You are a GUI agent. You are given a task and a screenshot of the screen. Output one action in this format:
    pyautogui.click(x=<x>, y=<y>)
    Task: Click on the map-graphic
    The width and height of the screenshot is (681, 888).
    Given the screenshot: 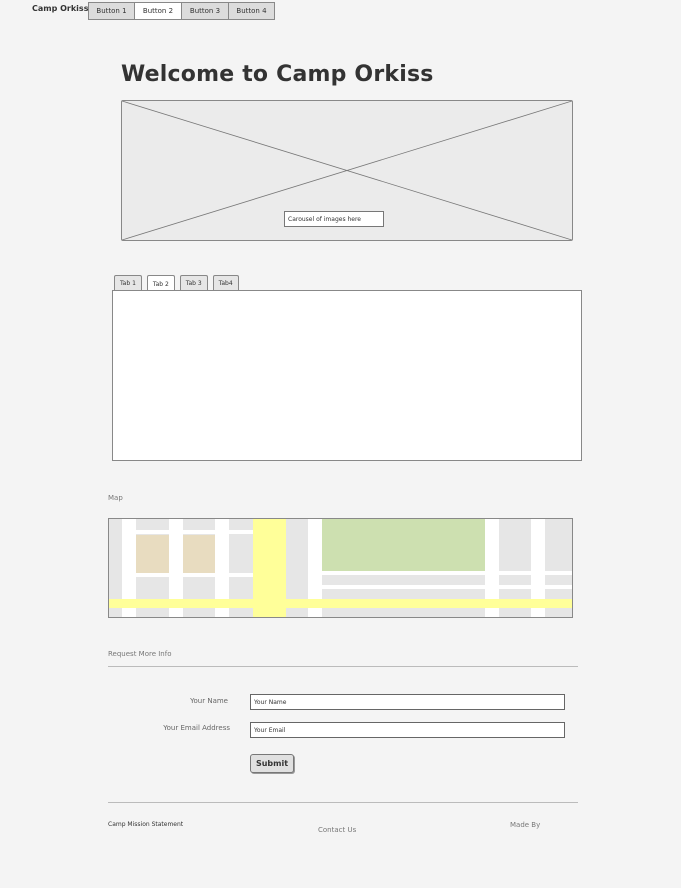 What is the action you would take?
    pyautogui.click(x=340, y=568)
    